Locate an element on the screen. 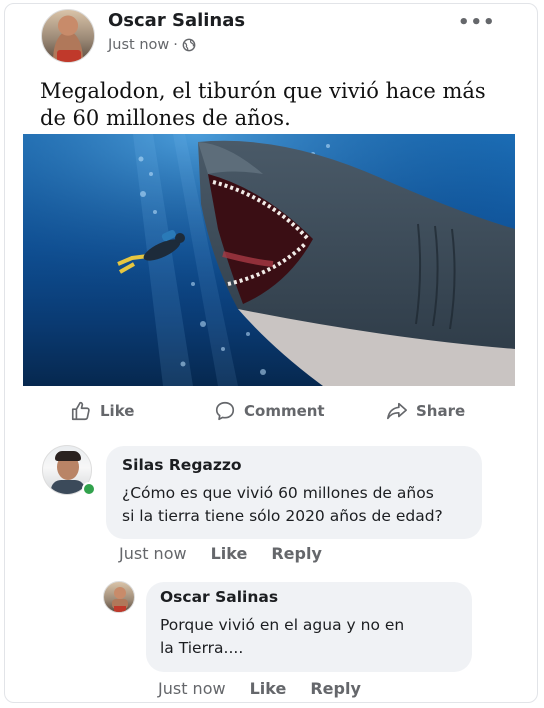 This screenshot has width=544, height=708. action-bar: Like Comment Share is located at coordinates (272, 413).